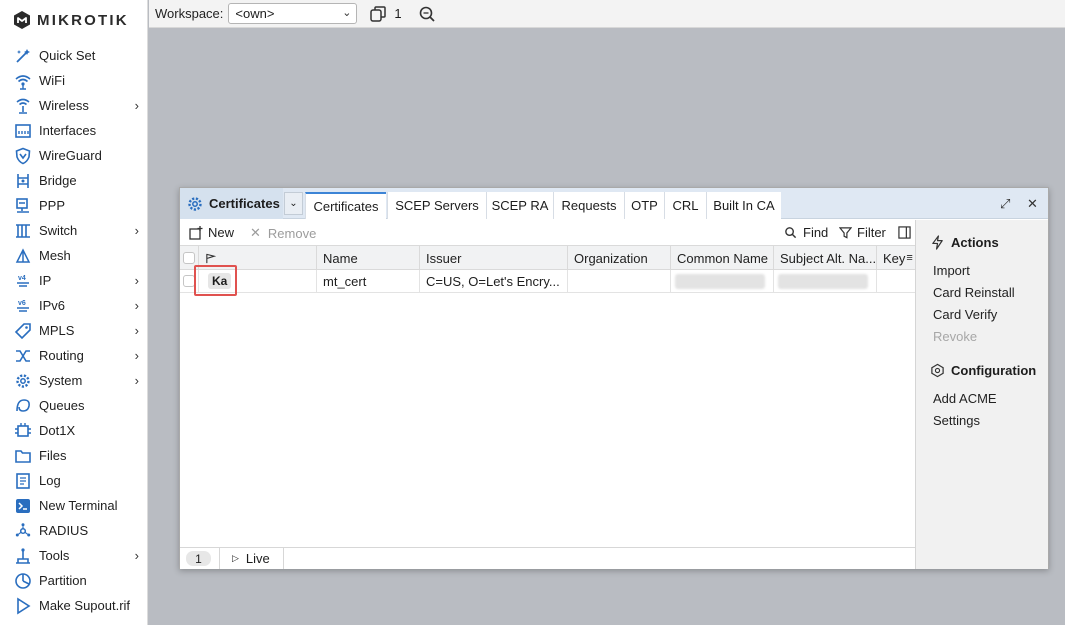 The width and height of the screenshot is (1065, 625). Describe the element at coordinates (50, 480) in the screenshot. I see `sidebar-item-label: Log` at that location.